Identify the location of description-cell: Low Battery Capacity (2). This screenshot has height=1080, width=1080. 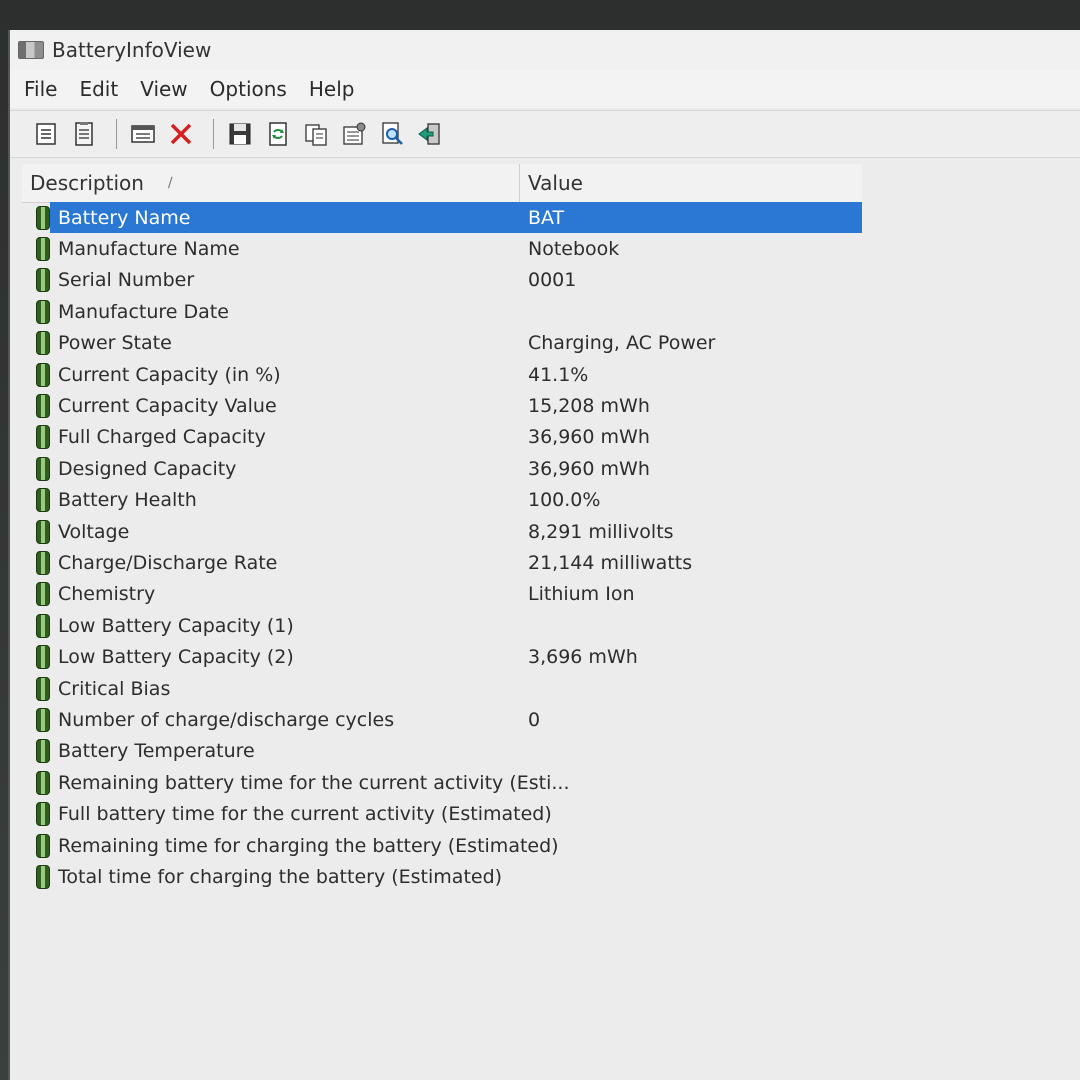
(271, 657).